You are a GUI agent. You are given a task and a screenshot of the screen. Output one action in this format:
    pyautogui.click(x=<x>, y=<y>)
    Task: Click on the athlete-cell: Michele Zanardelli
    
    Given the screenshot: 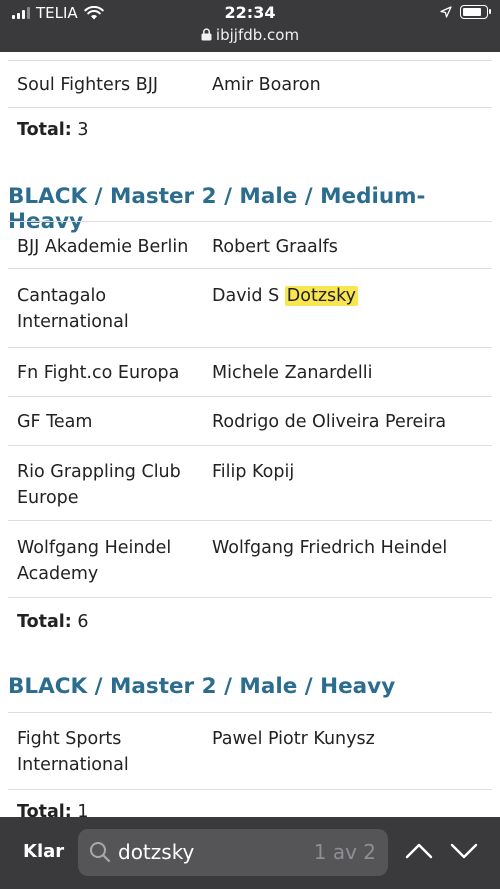 What is the action you would take?
    pyautogui.click(x=292, y=373)
    